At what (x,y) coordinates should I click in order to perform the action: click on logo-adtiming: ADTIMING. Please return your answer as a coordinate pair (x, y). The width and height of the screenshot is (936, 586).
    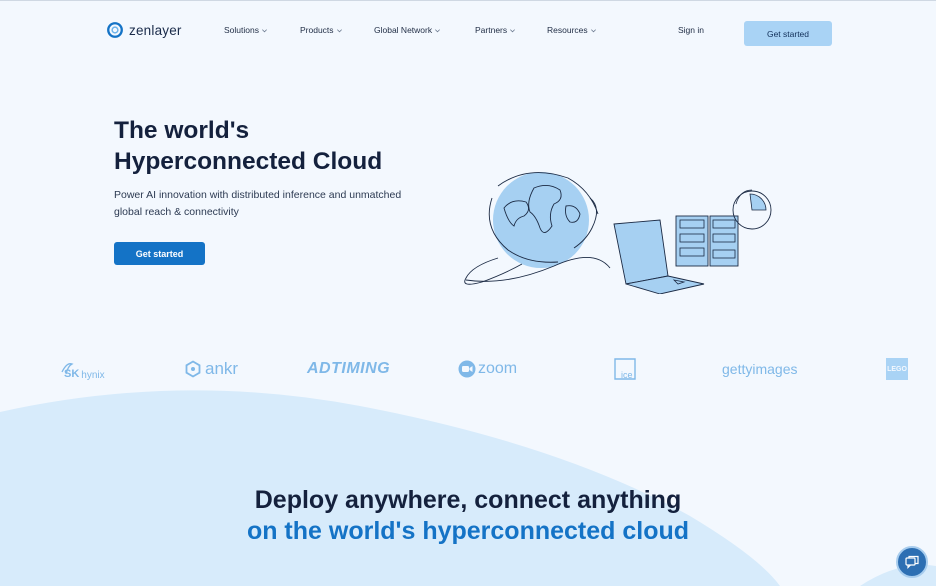
    Looking at the image, I should click on (348, 369).